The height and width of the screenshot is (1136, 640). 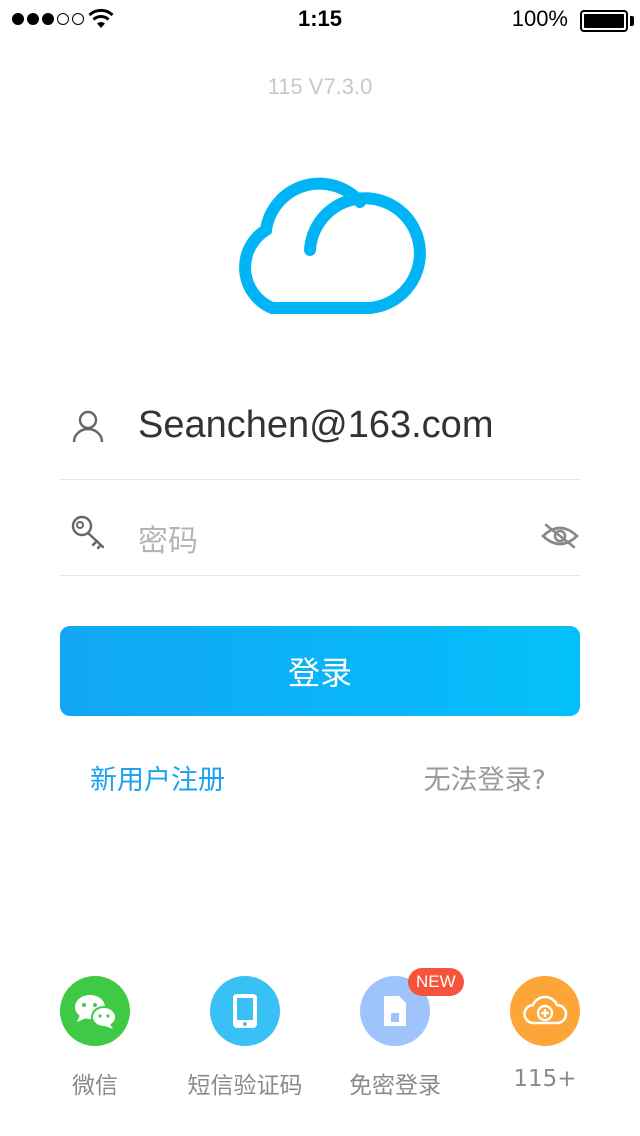 What do you see at coordinates (485, 777) in the screenshot?
I see `cant-login-link: 无法登录?` at bounding box center [485, 777].